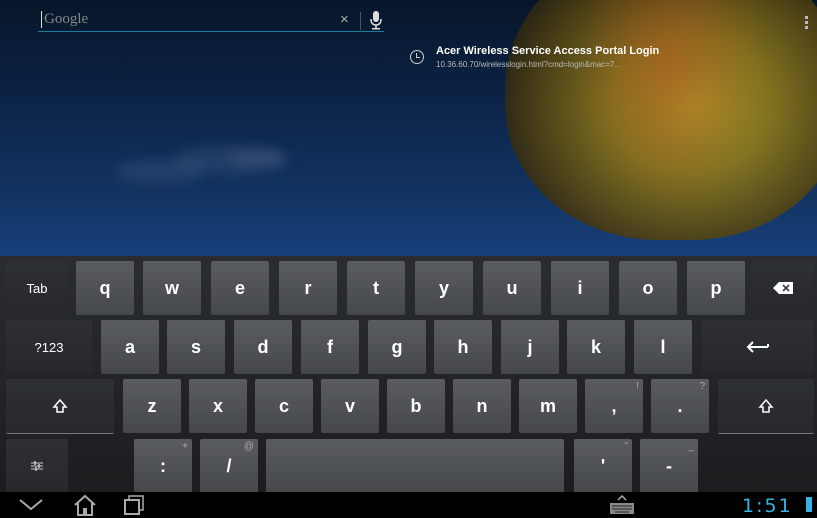 This screenshot has height=518, width=817. I want to click on text-cursor, so click(41, 19).